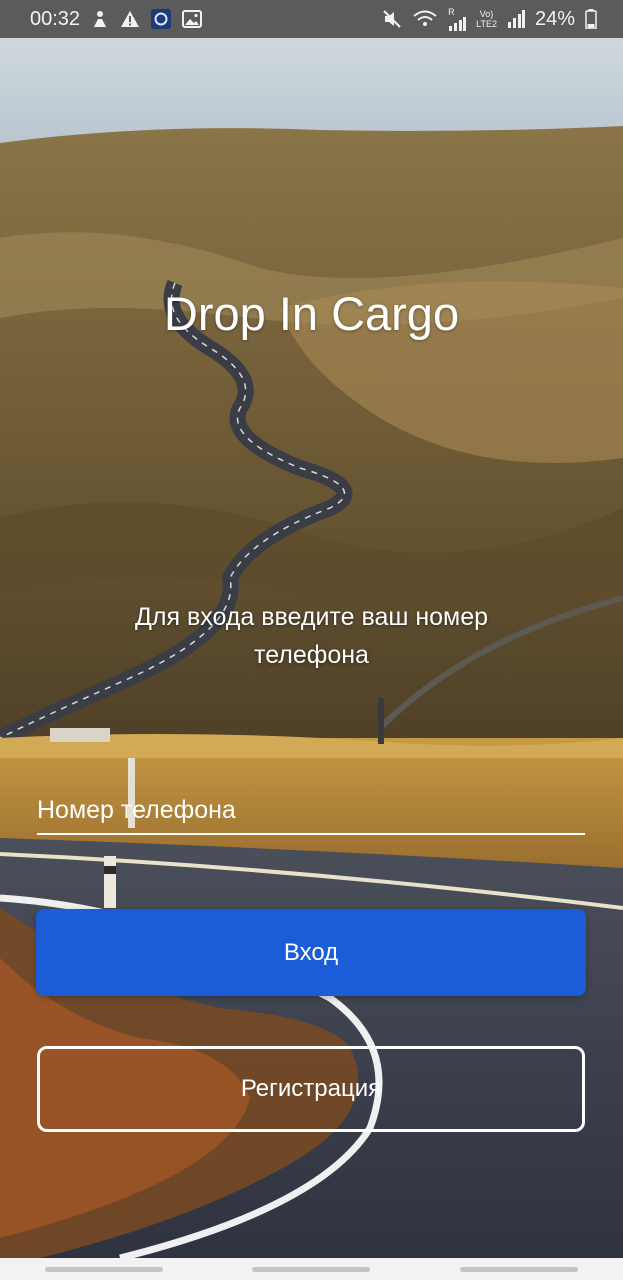 This screenshot has width=623, height=1280. Describe the element at coordinates (457, 18) in the screenshot. I see `signal-icon: R` at that location.